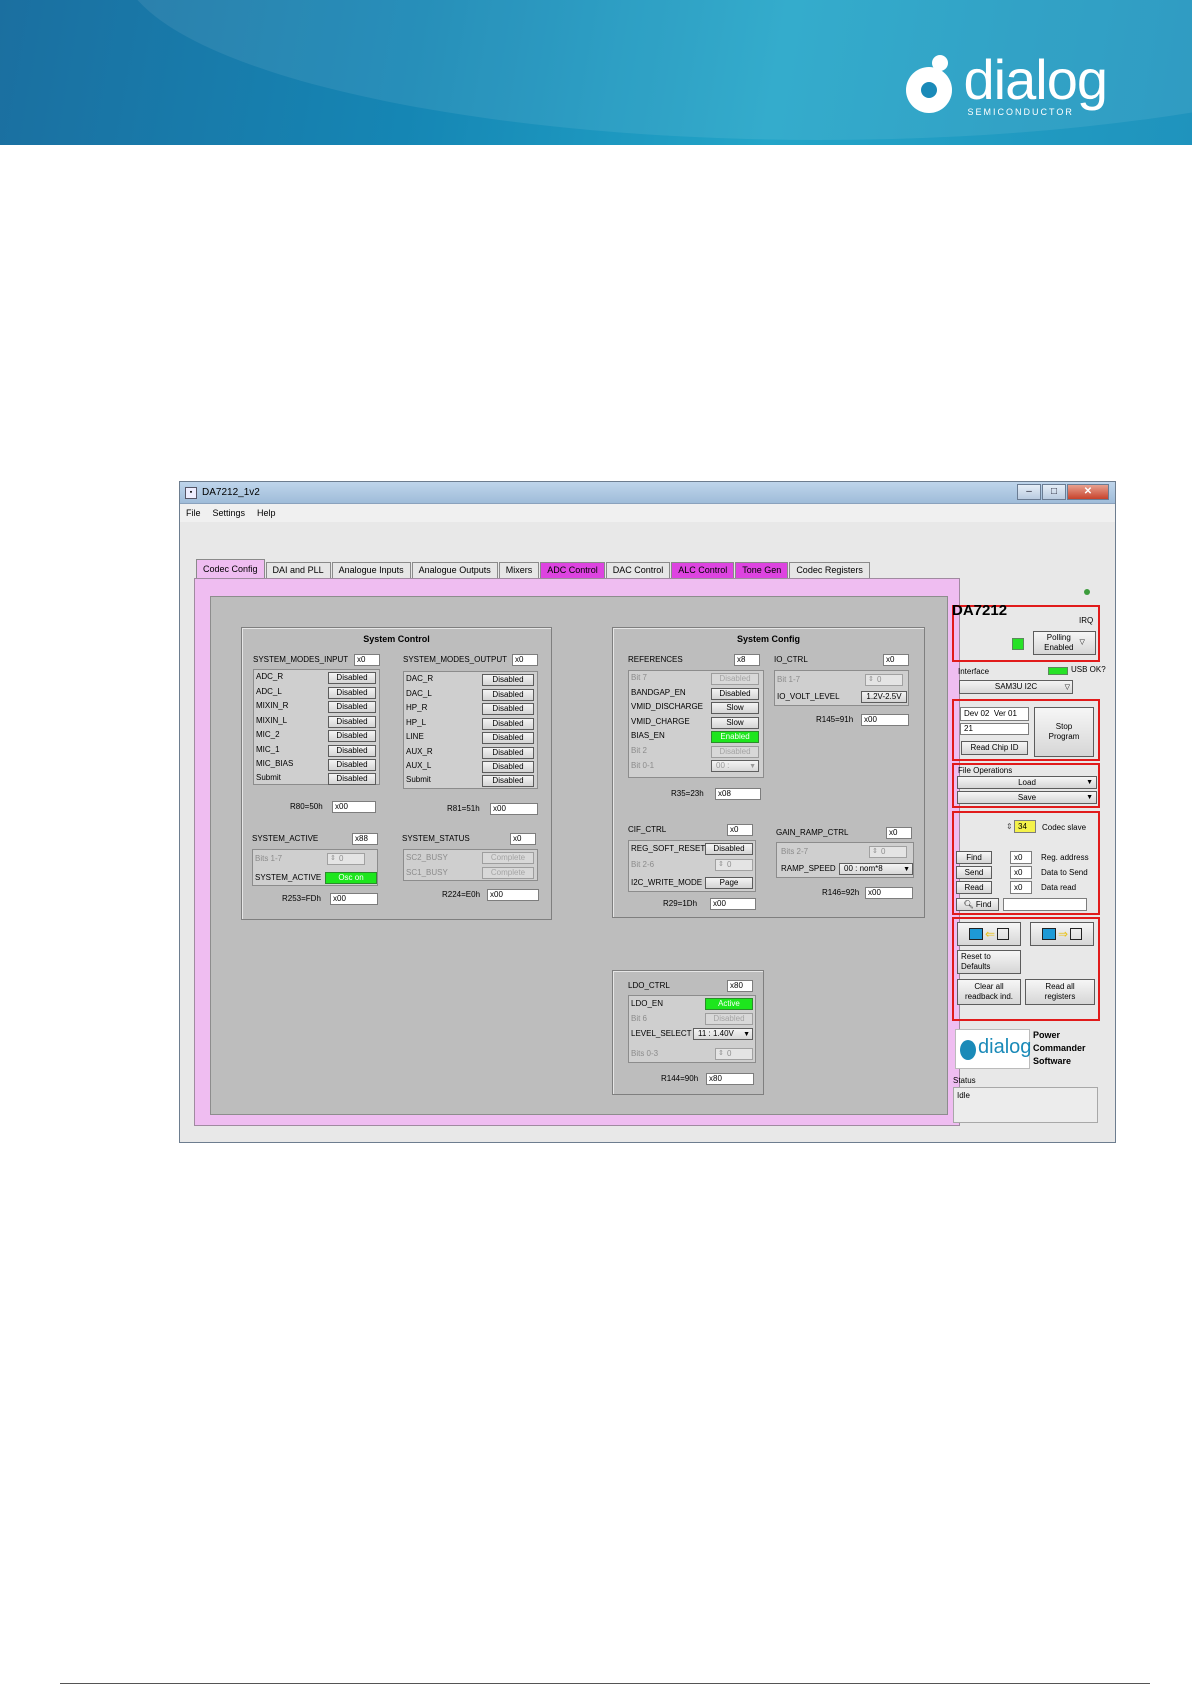 The width and height of the screenshot is (1192, 1685). I want to click on ldo-en-toggle: Active, so click(729, 1004).